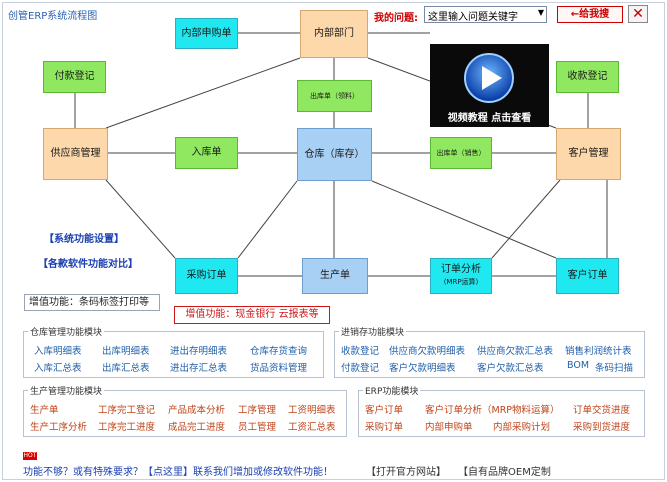 This screenshot has height=482, width=667. I want to click on module-link: 采购订单, so click(384, 426).